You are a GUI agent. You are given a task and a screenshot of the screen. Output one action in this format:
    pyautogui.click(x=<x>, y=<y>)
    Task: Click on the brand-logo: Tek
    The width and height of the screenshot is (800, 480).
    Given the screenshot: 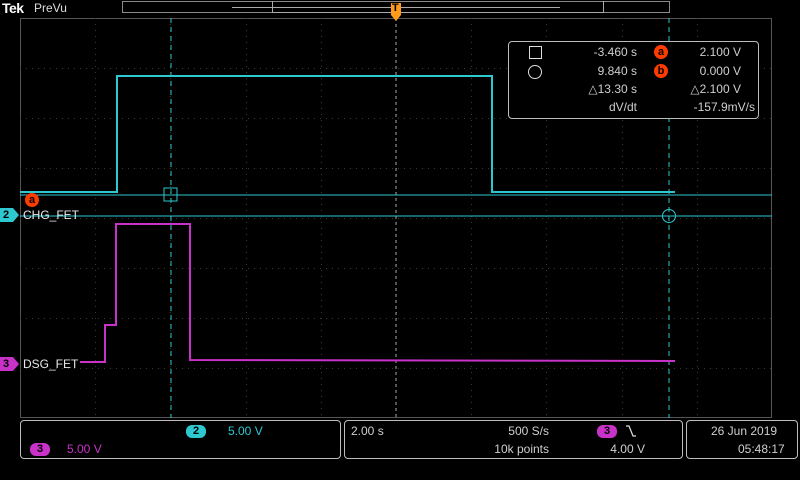 What is the action you would take?
    pyautogui.click(x=13, y=8)
    